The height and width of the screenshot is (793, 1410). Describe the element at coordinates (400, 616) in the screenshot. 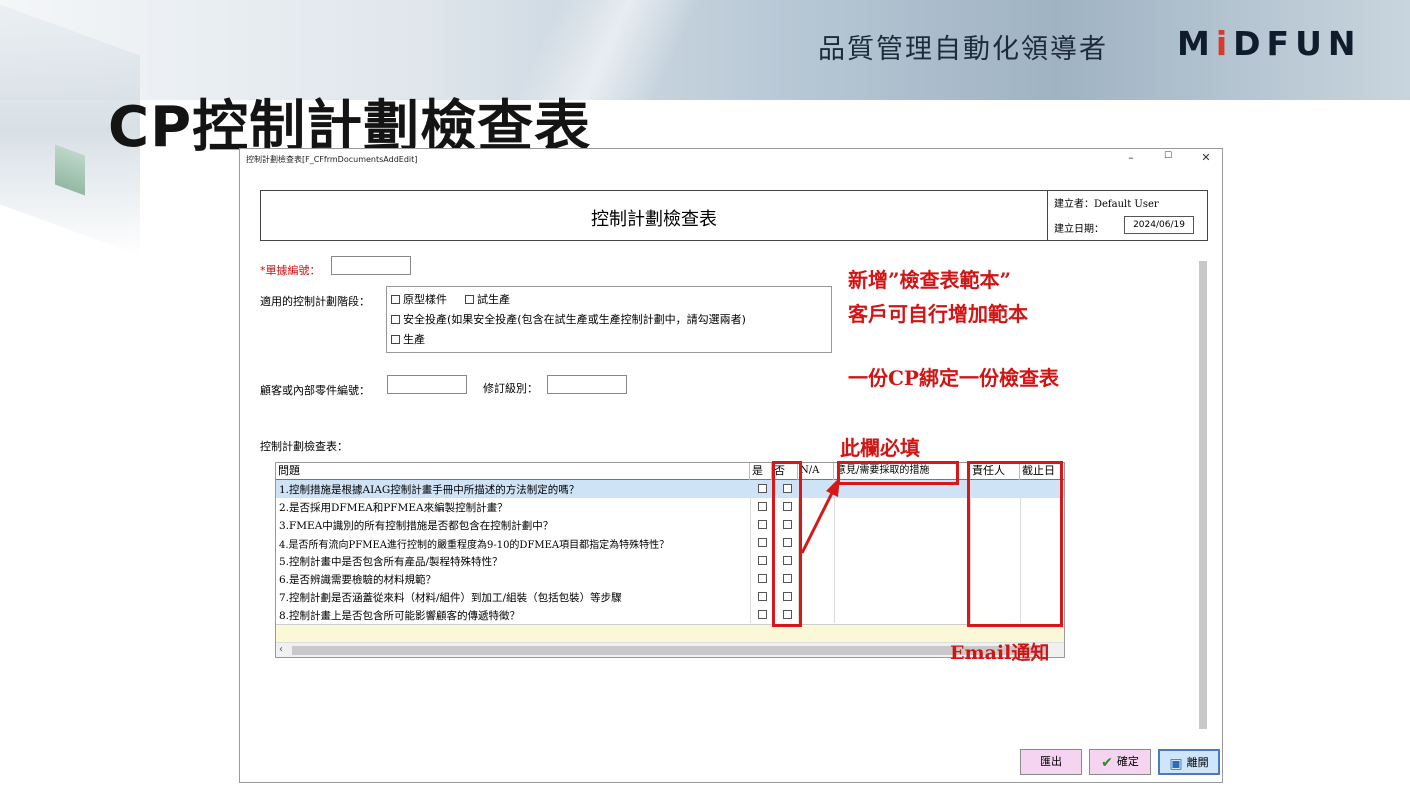

I see `question-text: 8.控制計畫上是否包含所可能影響顧客的傳遞特徵？` at that location.